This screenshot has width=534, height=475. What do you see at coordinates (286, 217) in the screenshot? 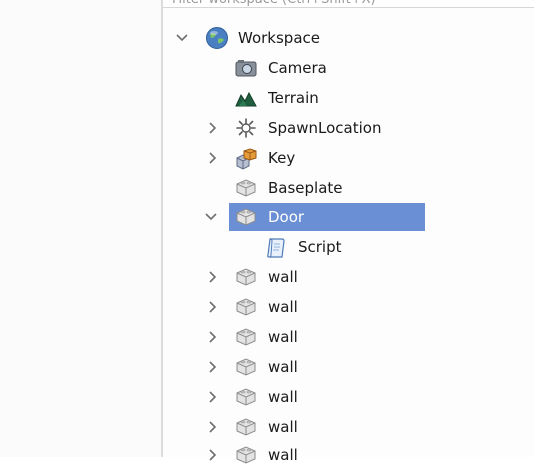
I see `tree-item-label: Door` at bounding box center [286, 217].